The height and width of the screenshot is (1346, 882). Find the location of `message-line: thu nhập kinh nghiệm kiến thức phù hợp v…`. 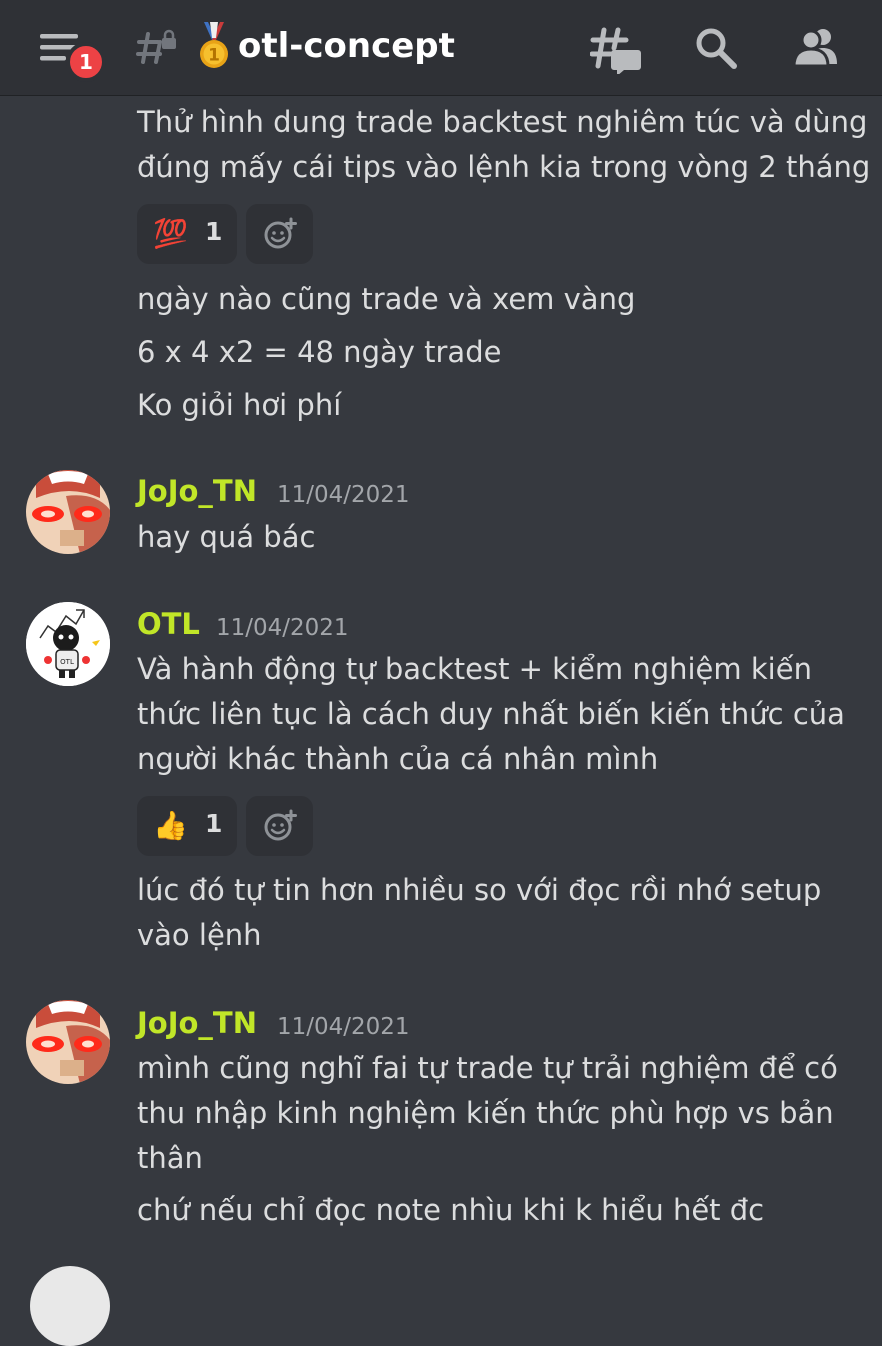

message-line: thu nhập kinh nghiệm kiến thức phù hợp v… is located at coordinates (485, 1113).